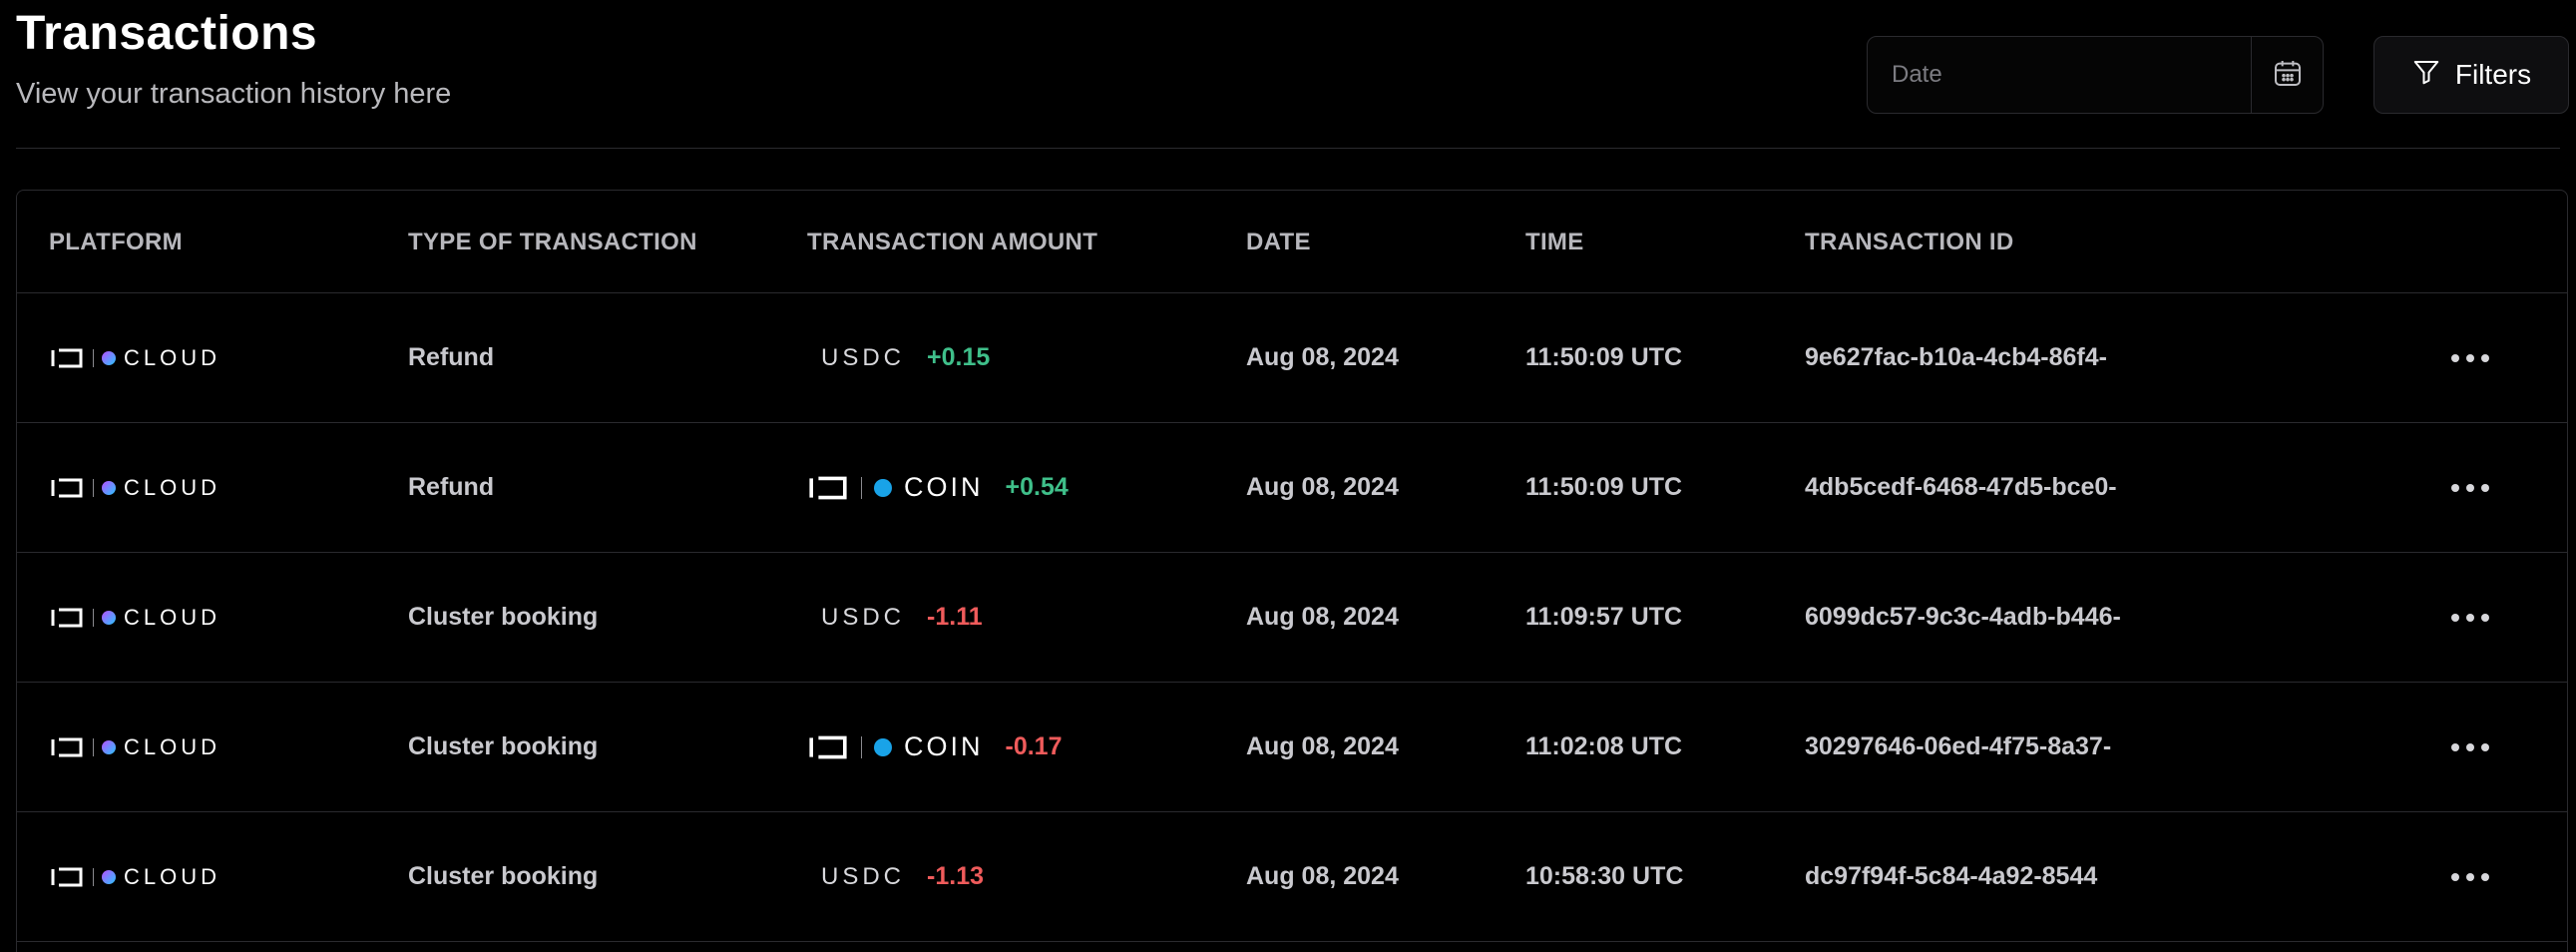 The image size is (2576, 952). What do you see at coordinates (1961, 487) in the screenshot?
I see `transaction-id: 4db5cedf-6468-47d5-bce0-` at bounding box center [1961, 487].